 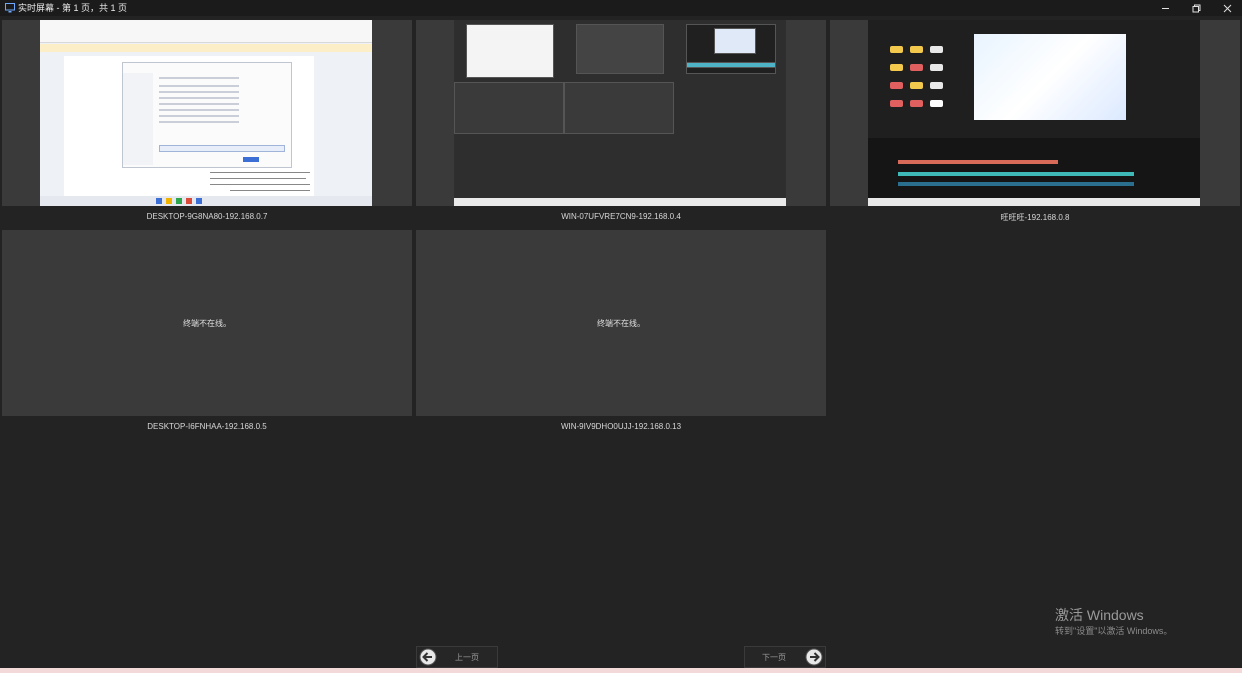 What do you see at coordinates (467, 657) in the screenshot?
I see `prev-page-label: 上一页` at bounding box center [467, 657].